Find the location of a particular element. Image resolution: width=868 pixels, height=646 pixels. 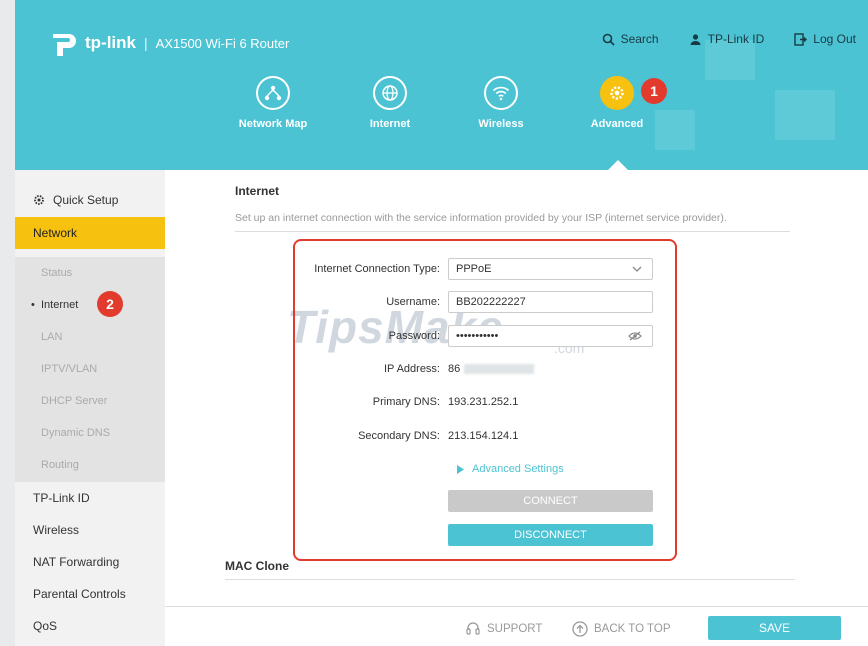

arrow-up-circle-icon is located at coordinates (580, 629).